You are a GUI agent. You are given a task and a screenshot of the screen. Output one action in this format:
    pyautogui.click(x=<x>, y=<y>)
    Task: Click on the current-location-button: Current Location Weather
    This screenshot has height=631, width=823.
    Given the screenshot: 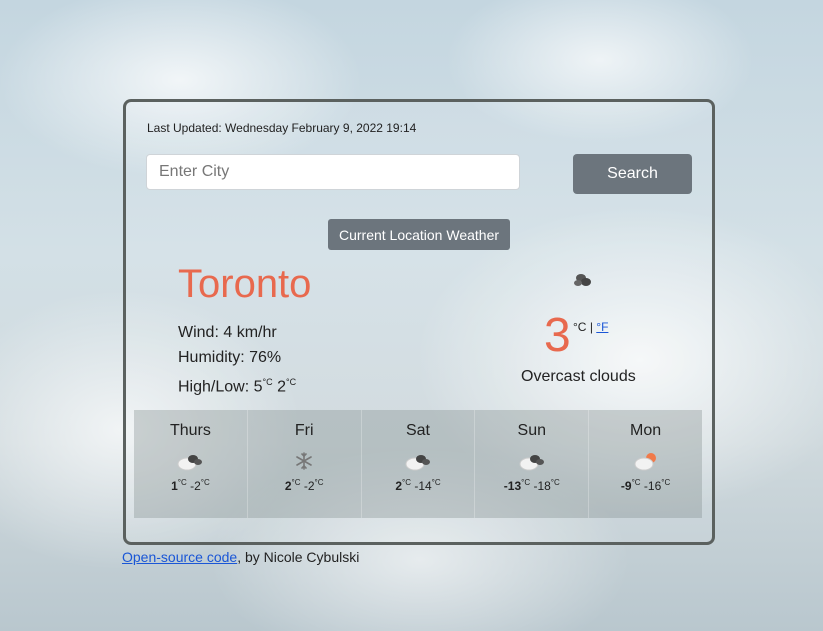 What is the action you would take?
    pyautogui.click(x=419, y=234)
    